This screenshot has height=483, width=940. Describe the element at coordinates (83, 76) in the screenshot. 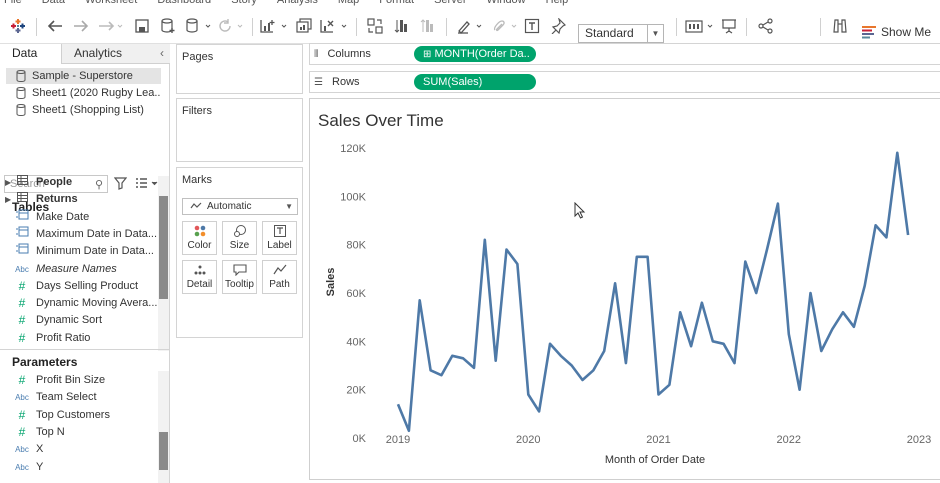

I see `datasource-item: Sample - Superstore` at that location.